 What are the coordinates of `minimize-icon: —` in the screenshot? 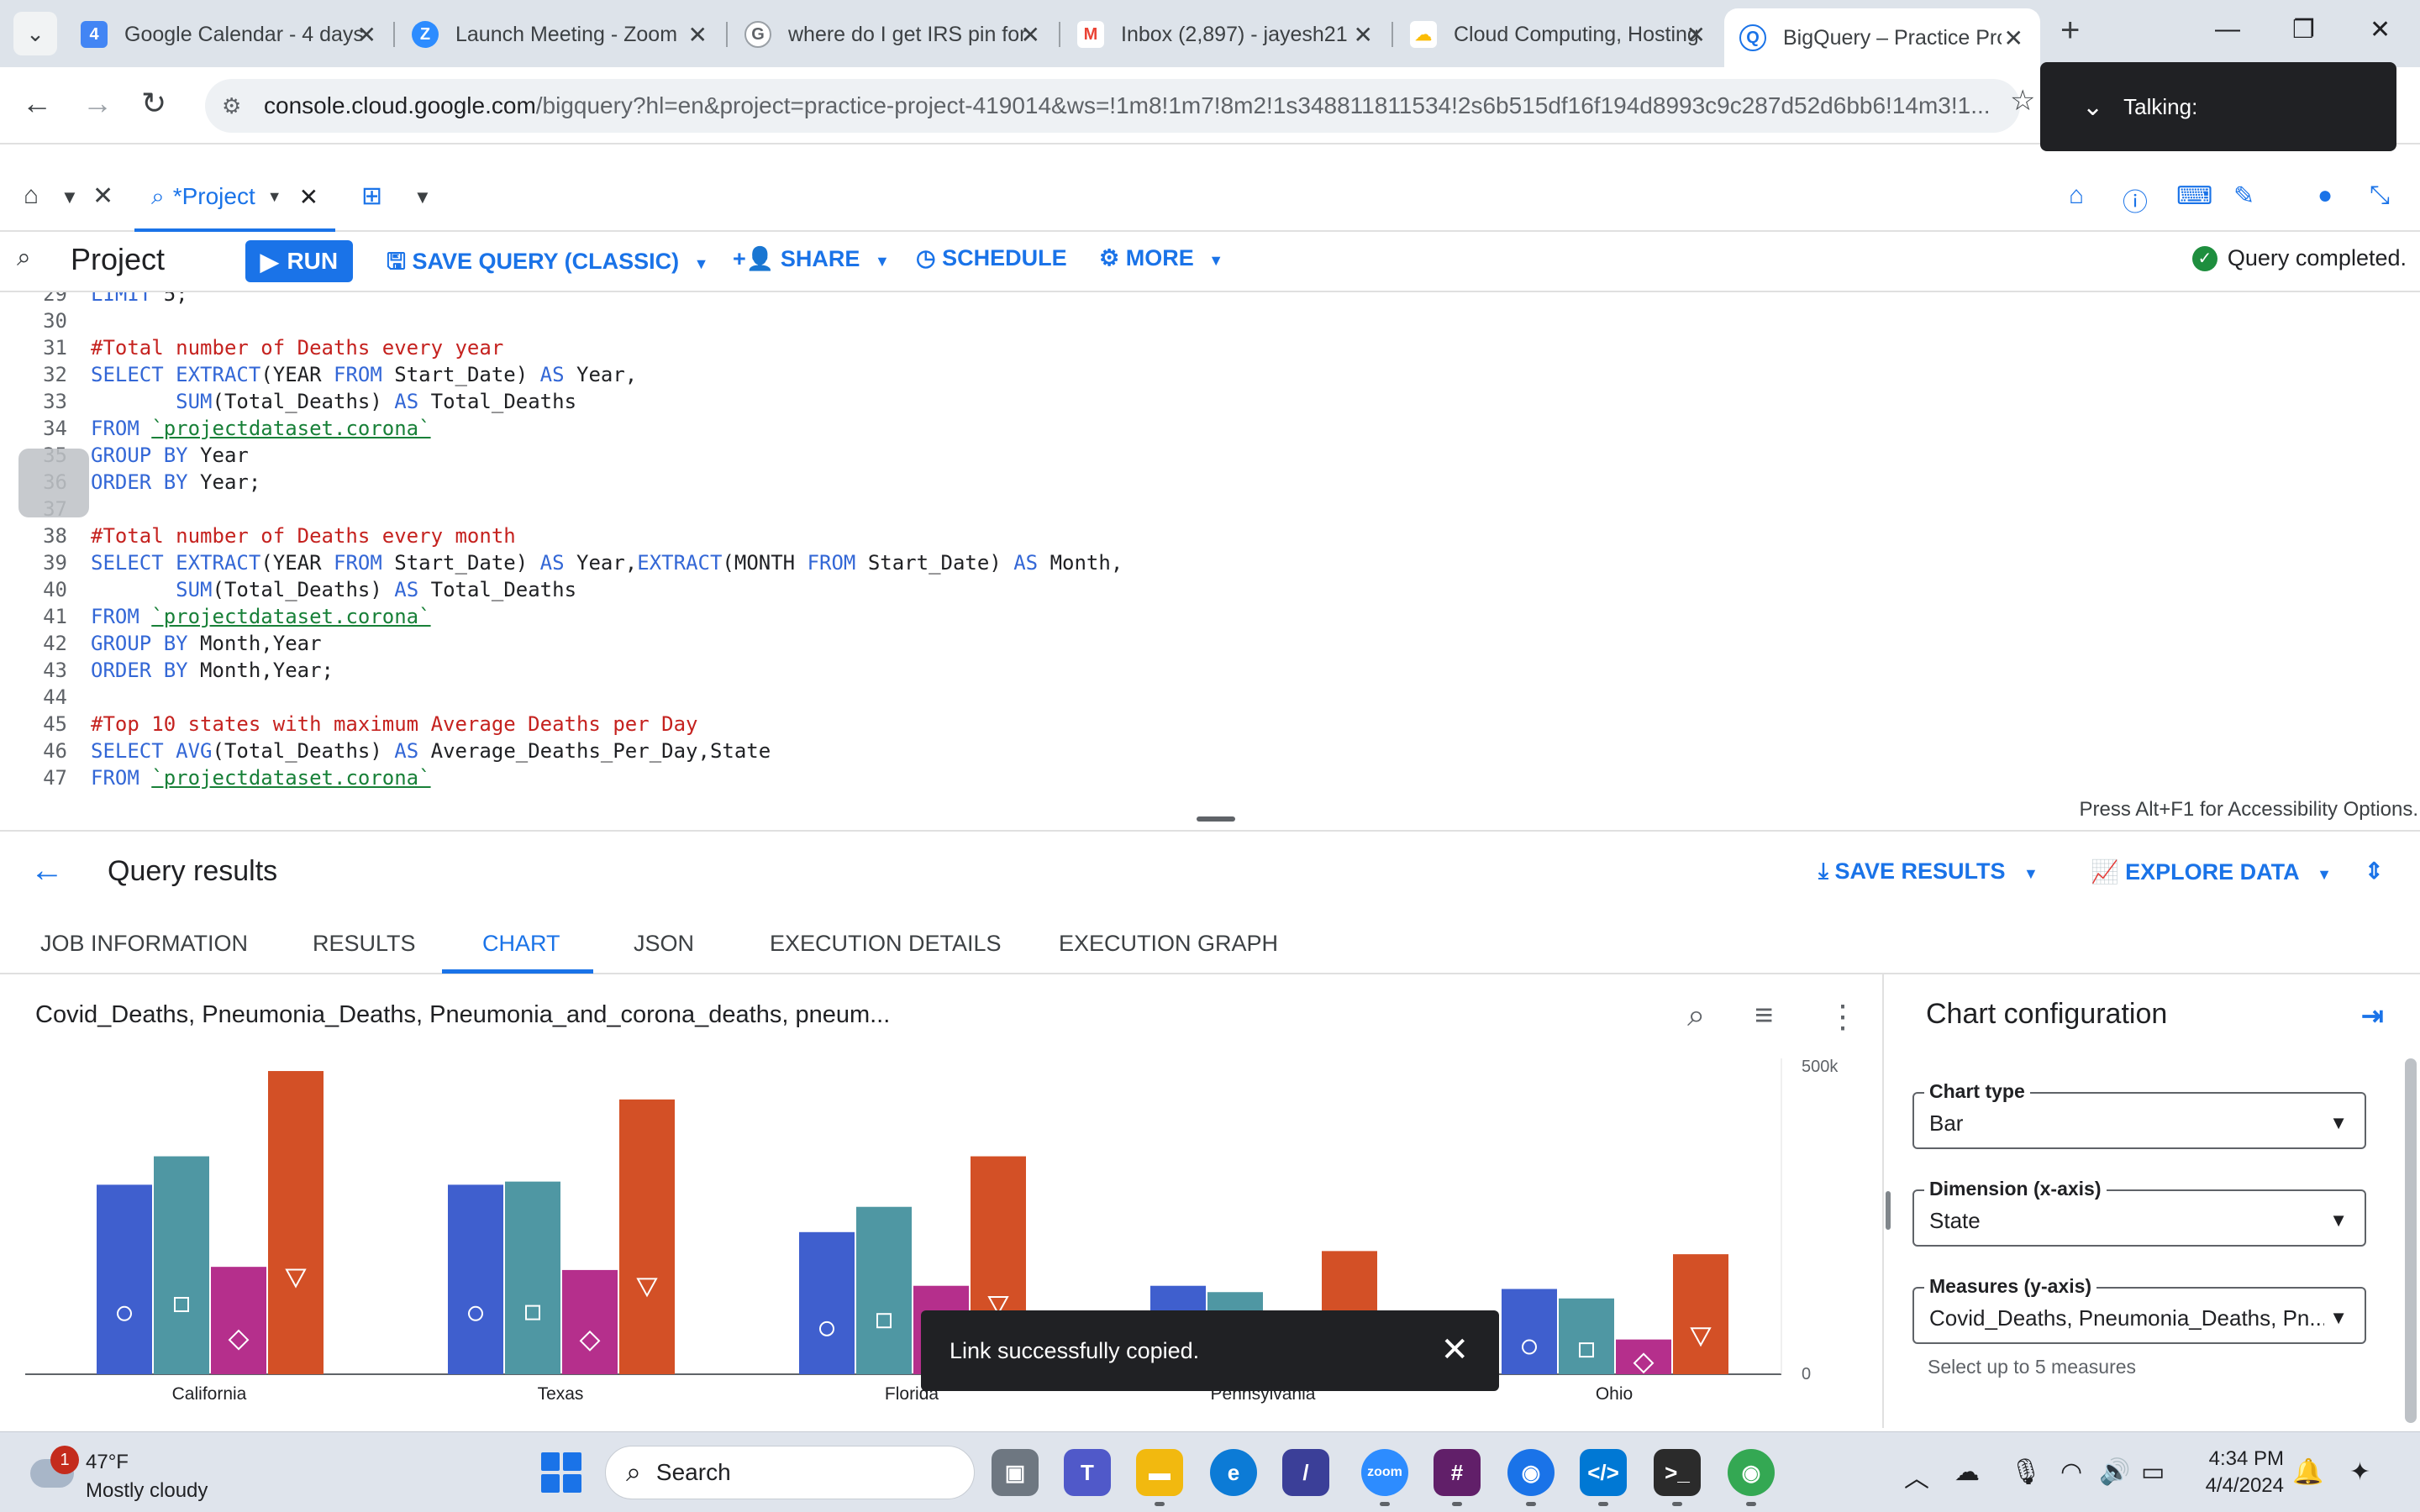 It's located at (2227, 29).